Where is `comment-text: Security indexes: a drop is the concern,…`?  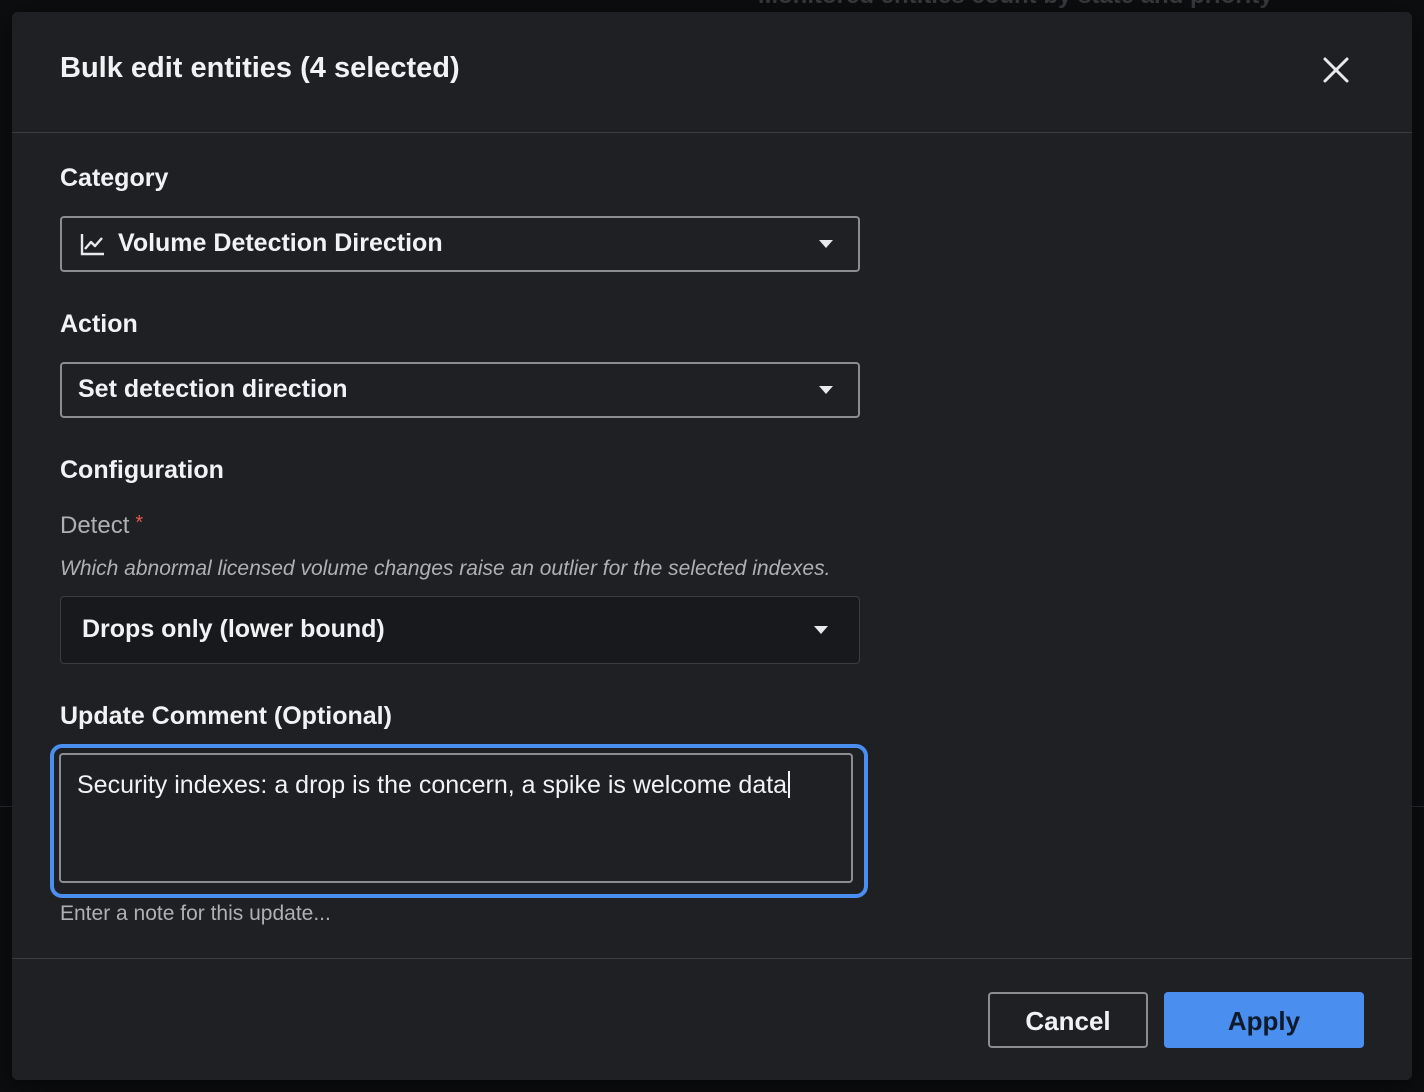 comment-text: Security indexes: a drop is the concern,… is located at coordinates (432, 785).